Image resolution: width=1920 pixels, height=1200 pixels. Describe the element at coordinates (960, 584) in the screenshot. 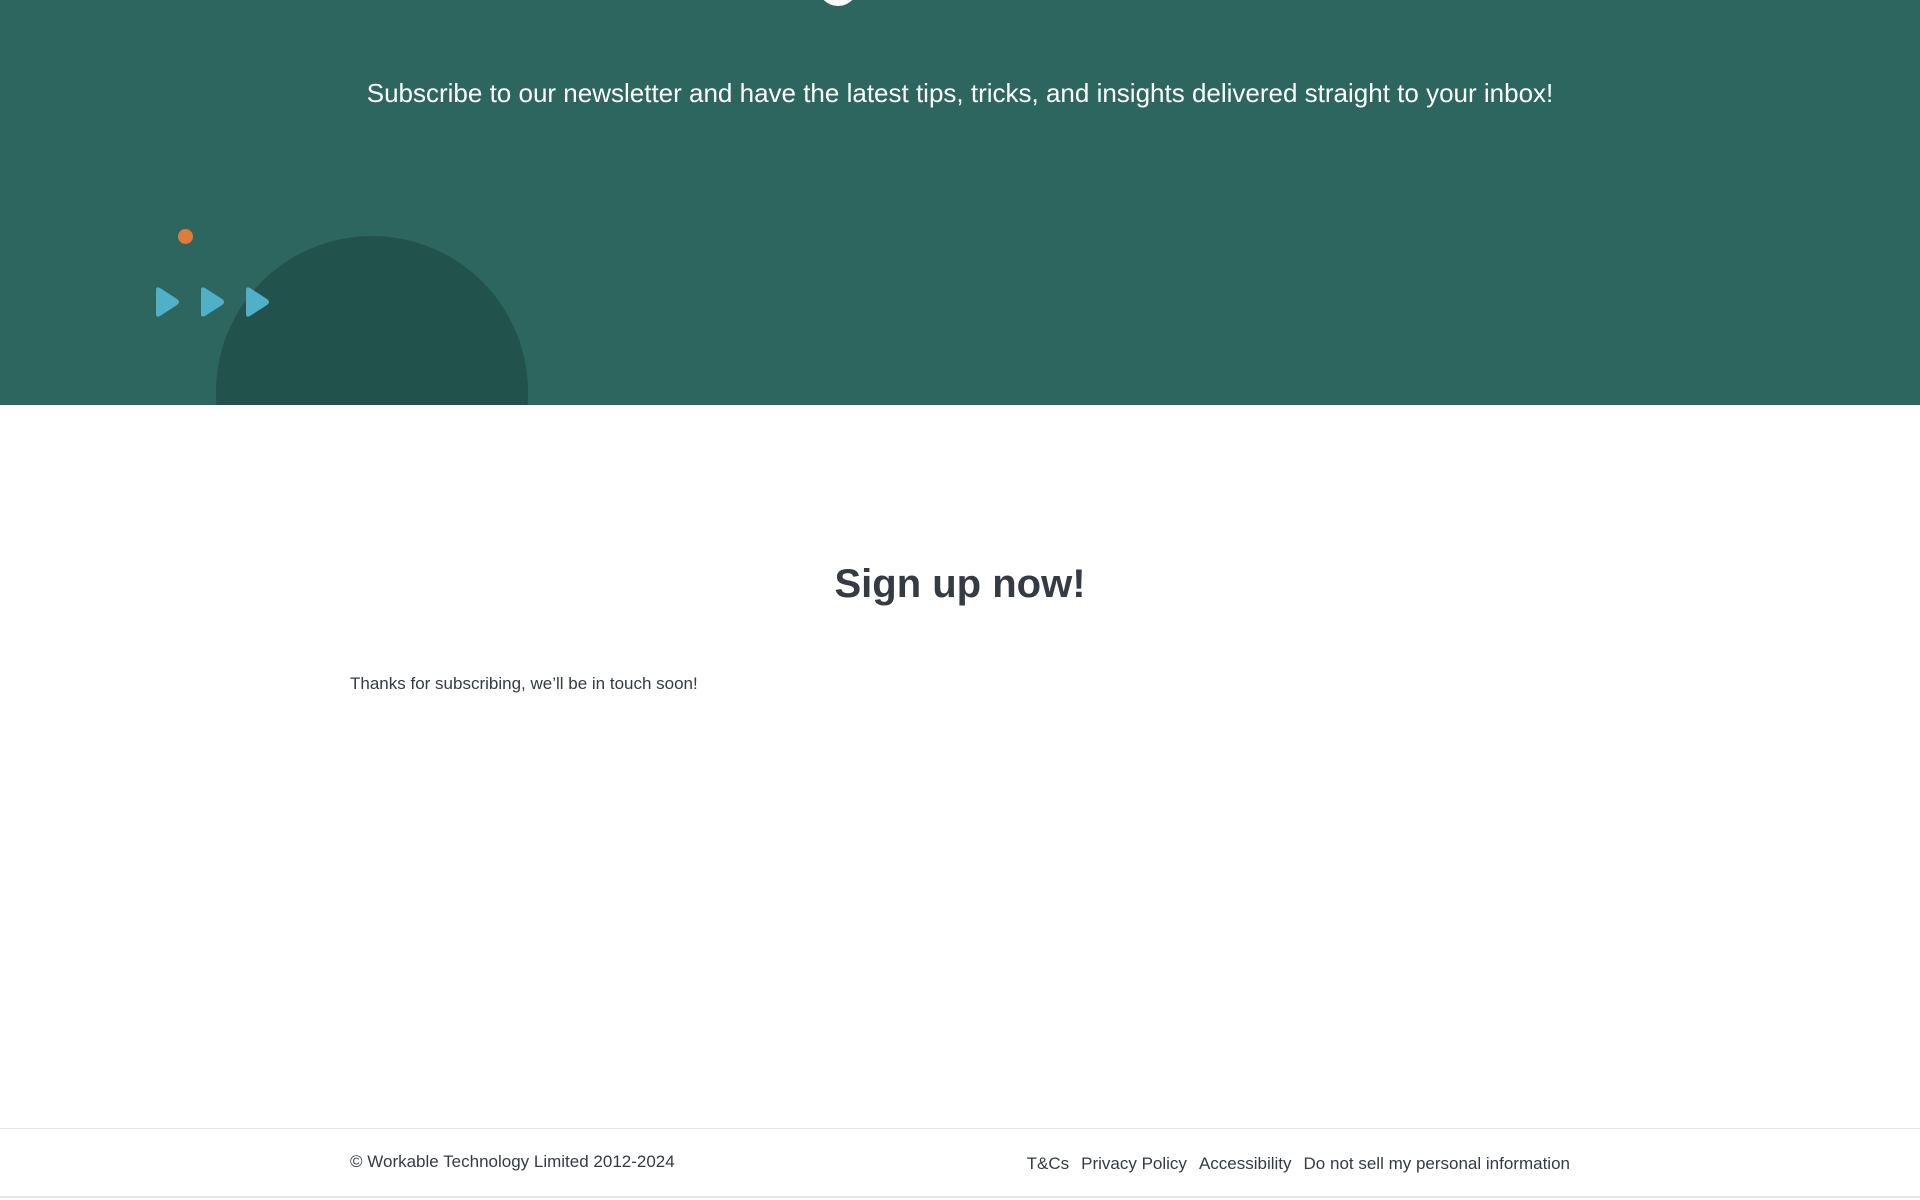

I see `signup-heading: Sign up now!` at that location.